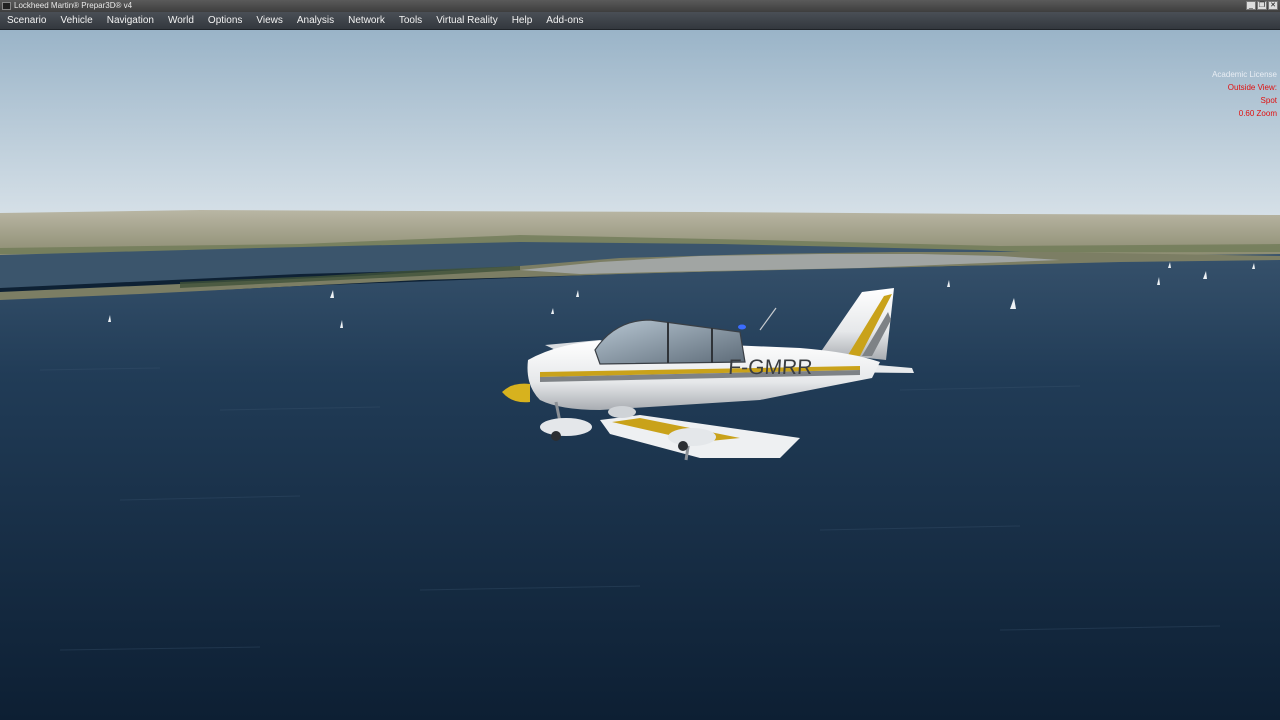 This screenshot has height=720, width=1280. What do you see at coordinates (1268, 100) in the screenshot?
I see `camera-label: Spot` at bounding box center [1268, 100].